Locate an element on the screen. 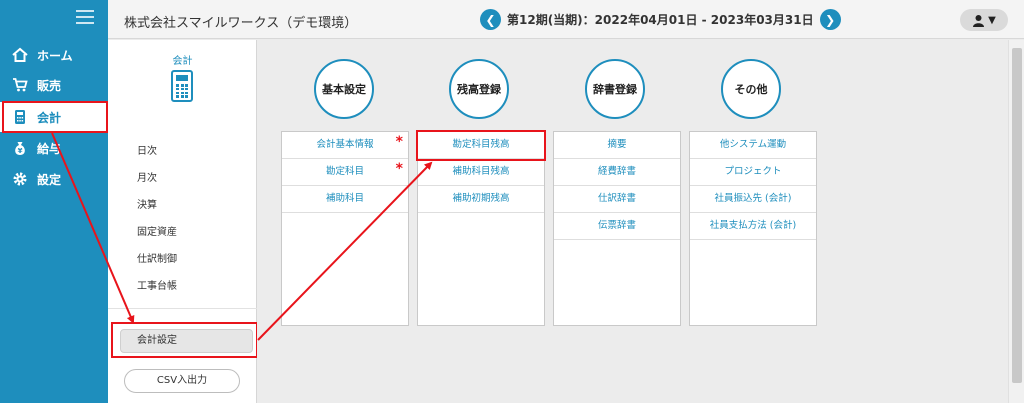  link-account-titles: 勘定科目 * is located at coordinates (345, 172).